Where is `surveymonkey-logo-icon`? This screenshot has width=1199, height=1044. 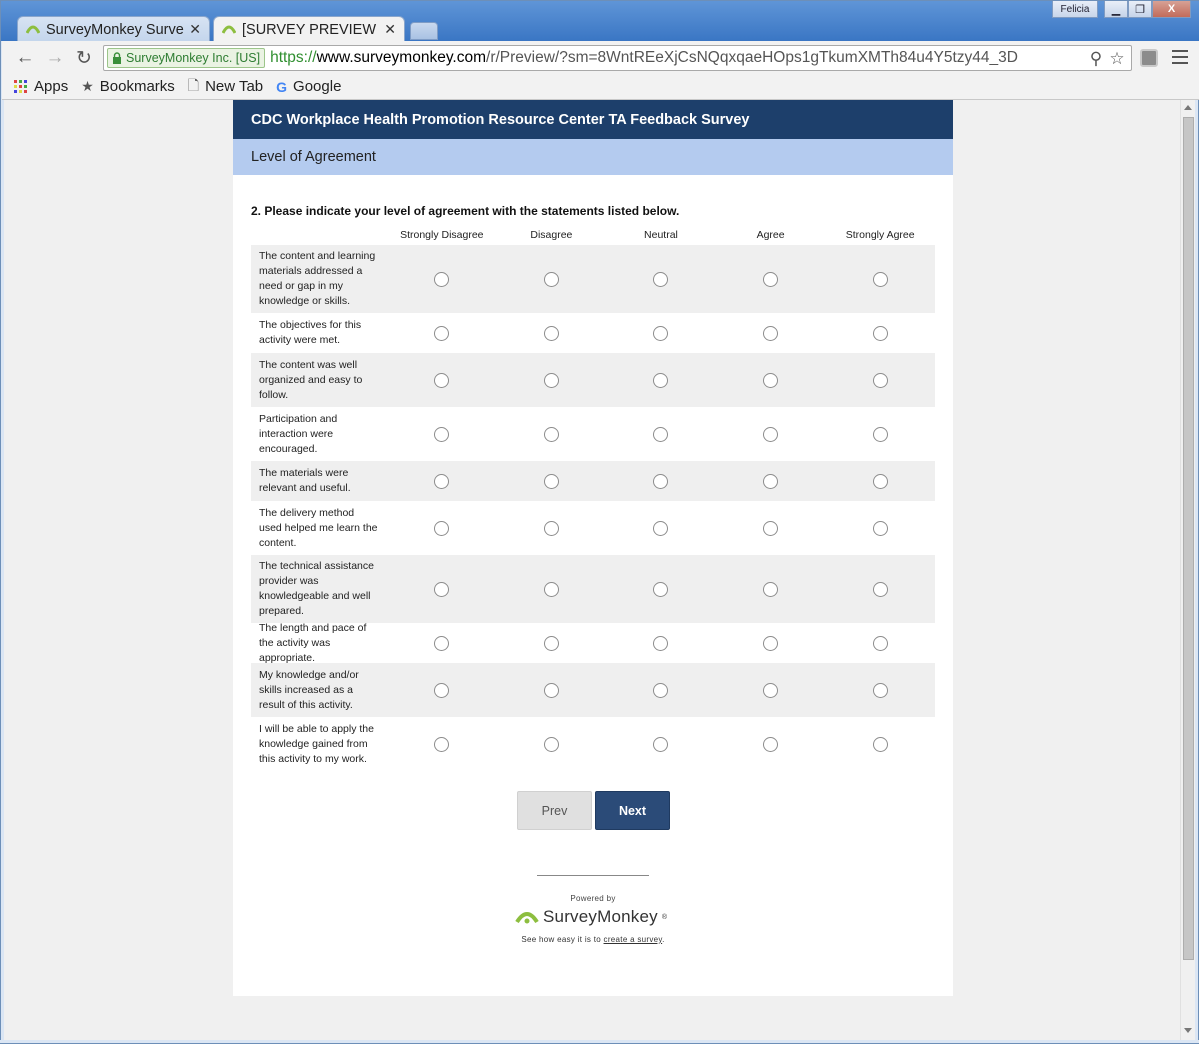
surveymonkey-logo-icon is located at coordinates (527, 918).